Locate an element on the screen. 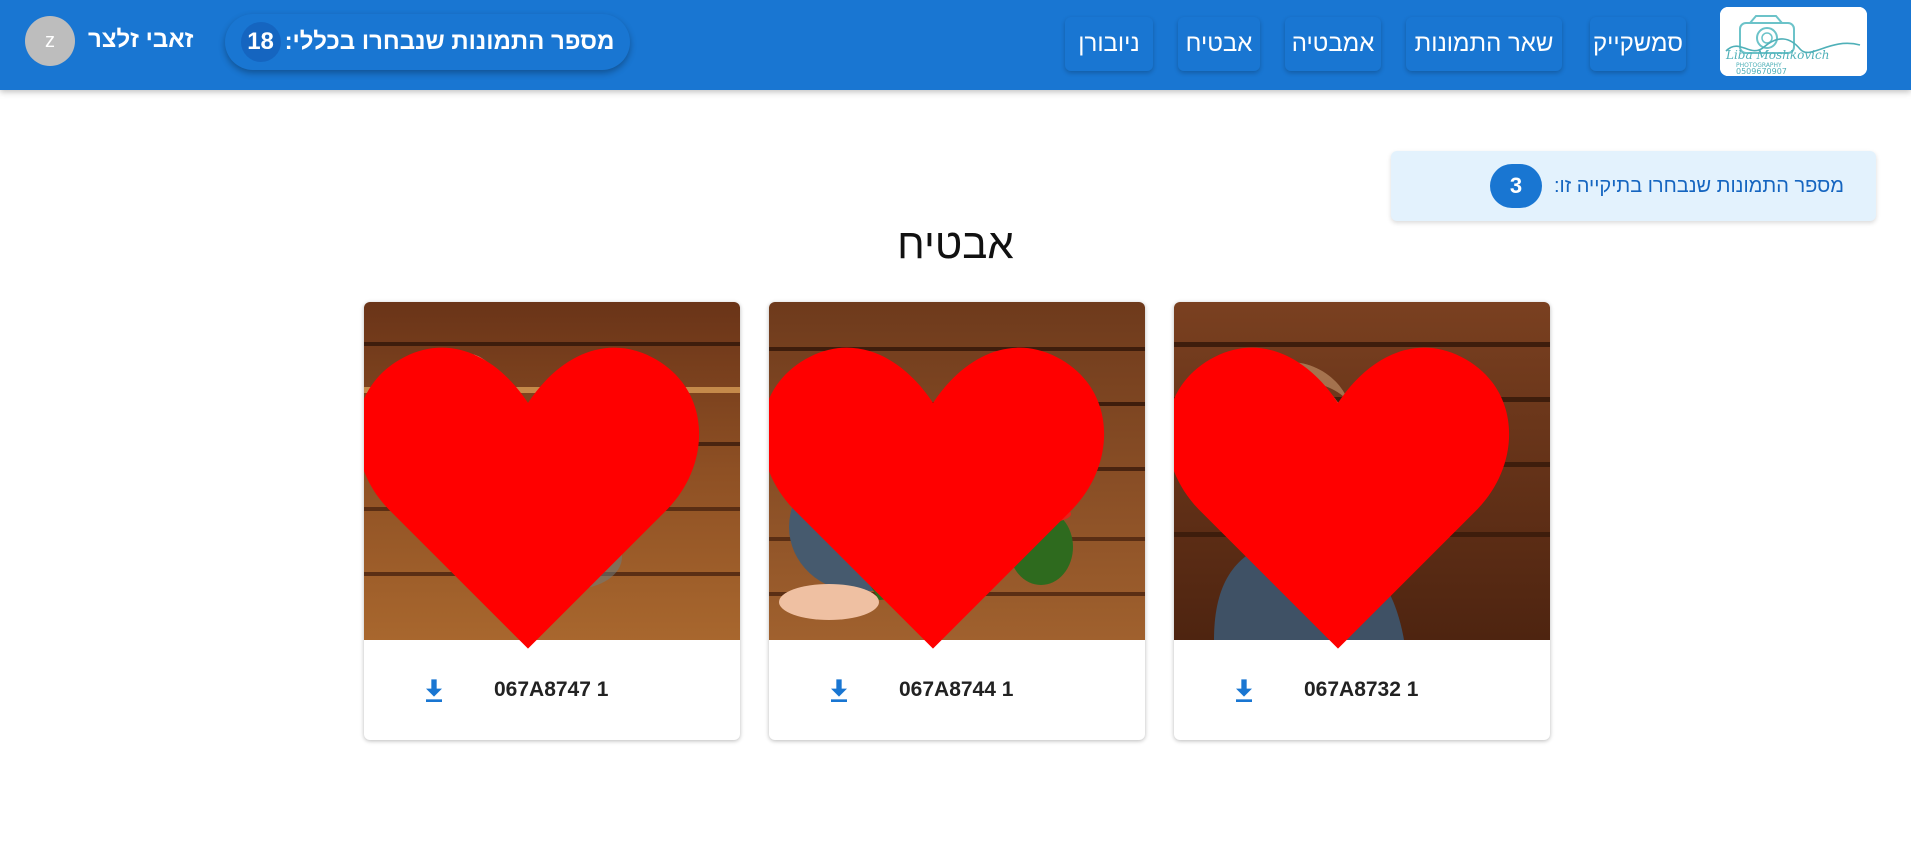 Image resolution: width=1911 pixels, height=852 pixels. card-footer: 067A8744 1 is located at coordinates (957, 690).